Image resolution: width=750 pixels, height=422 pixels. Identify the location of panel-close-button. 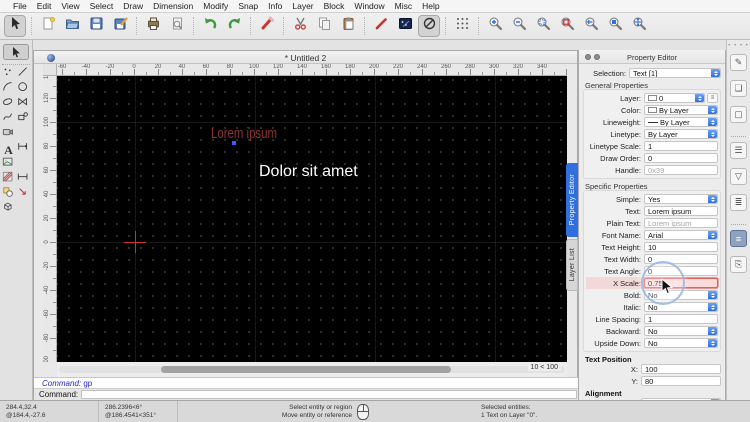
(588, 57).